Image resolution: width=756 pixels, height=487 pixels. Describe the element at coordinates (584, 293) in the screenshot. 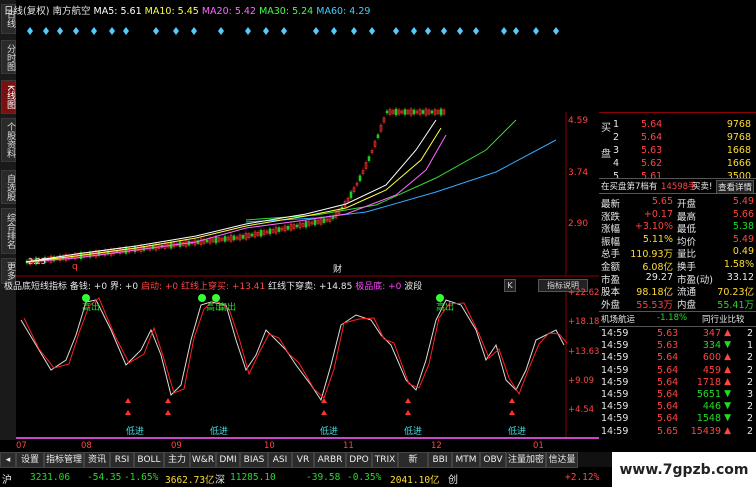

I see `ind-tick-1: +22.62` at that location.